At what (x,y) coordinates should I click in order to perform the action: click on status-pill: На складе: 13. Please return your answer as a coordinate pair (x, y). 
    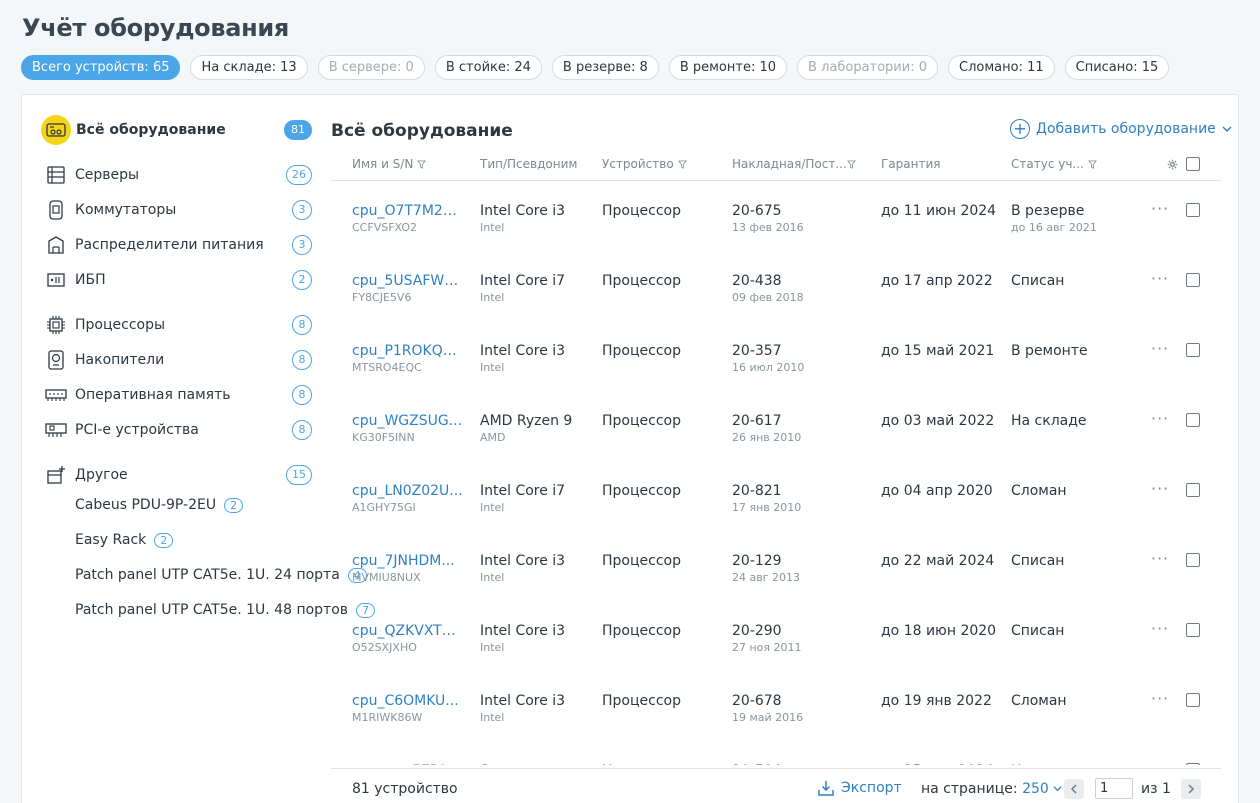
    Looking at the image, I should click on (249, 67).